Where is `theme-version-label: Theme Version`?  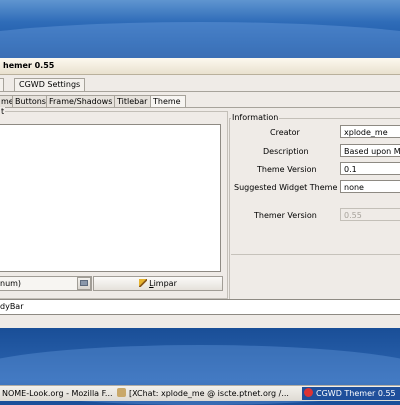
theme-version-label: Theme Version is located at coordinates (287, 169).